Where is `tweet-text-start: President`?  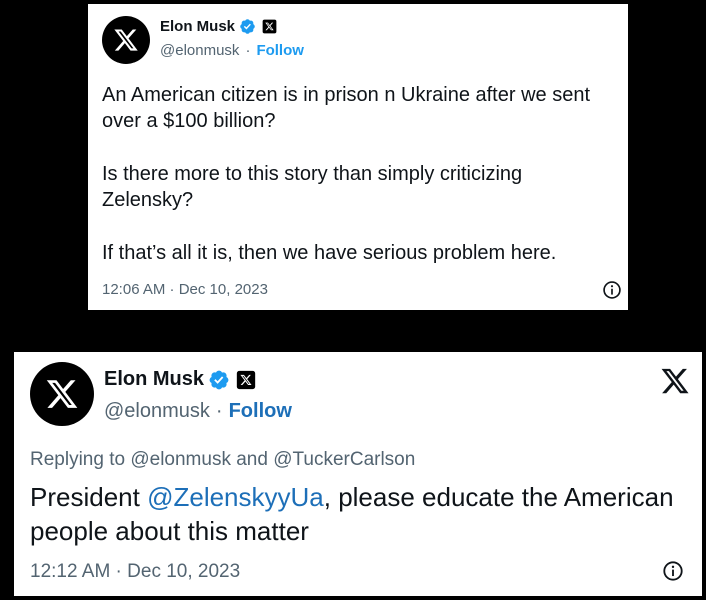 tweet-text-start: President is located at coordinates (89, 497).